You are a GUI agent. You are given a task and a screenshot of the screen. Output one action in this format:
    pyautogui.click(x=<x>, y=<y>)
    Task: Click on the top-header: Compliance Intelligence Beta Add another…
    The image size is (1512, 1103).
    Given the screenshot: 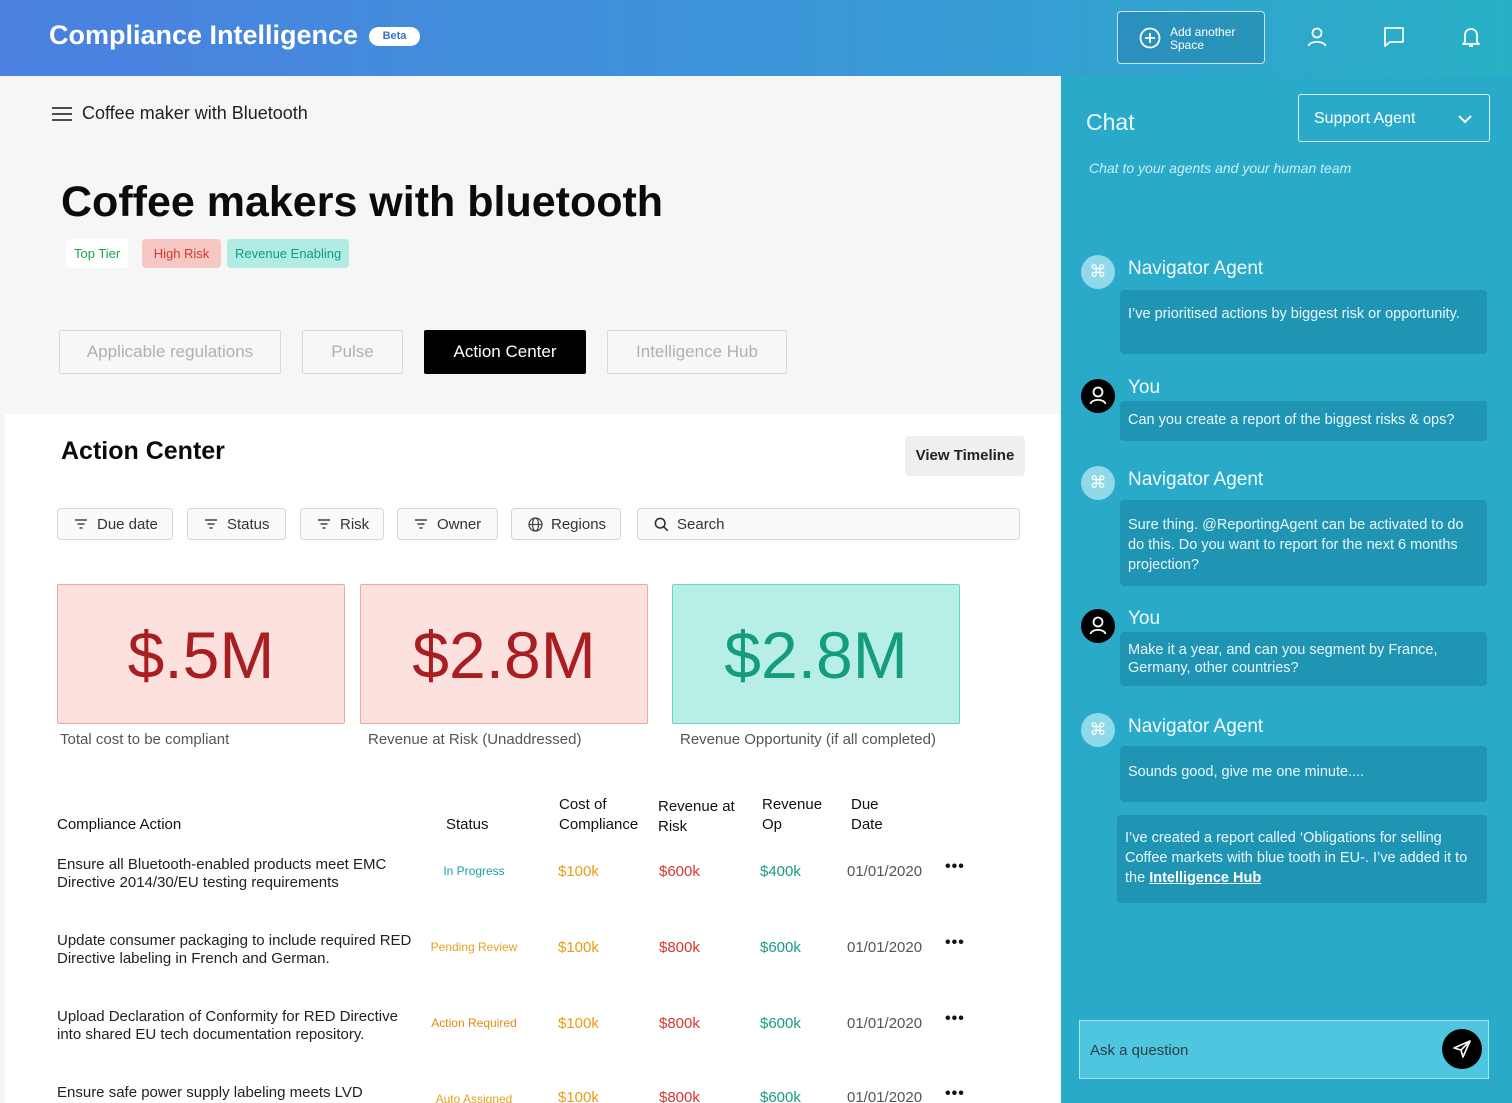 What is the action you would take?
    pyautogui.click(x=756, y=38)
    